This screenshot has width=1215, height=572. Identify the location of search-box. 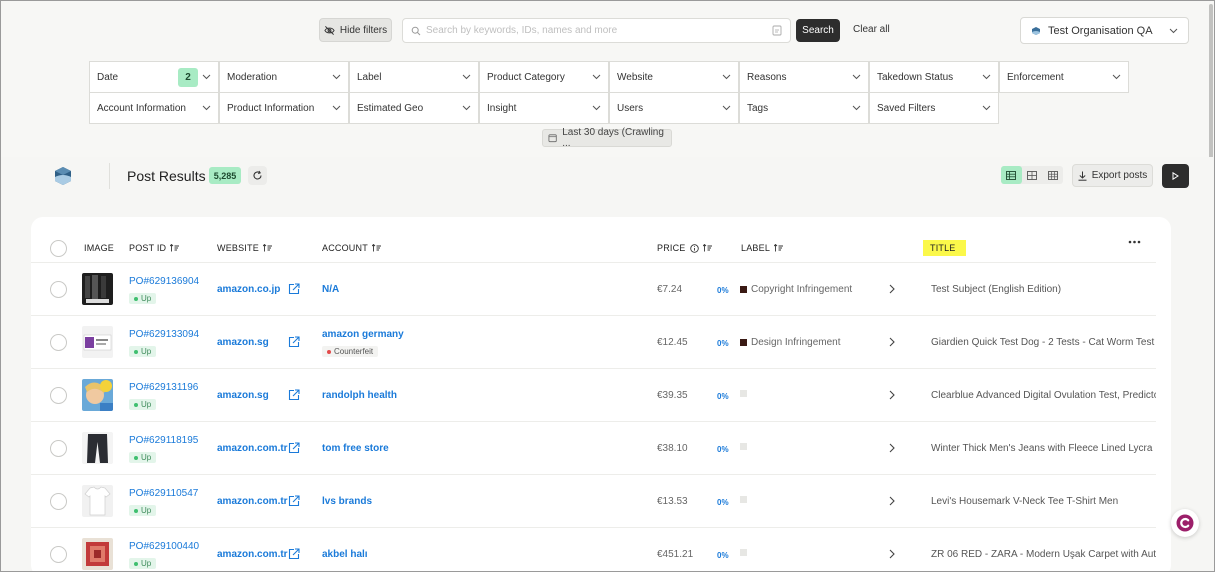
(596, 30).